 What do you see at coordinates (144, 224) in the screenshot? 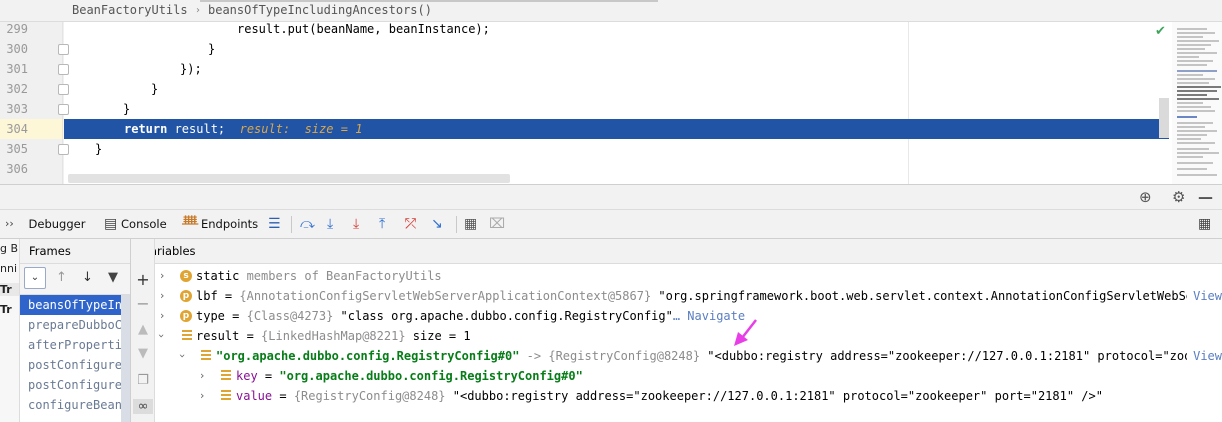
I see `tab-console: Console` at bounding box center [144, 224].